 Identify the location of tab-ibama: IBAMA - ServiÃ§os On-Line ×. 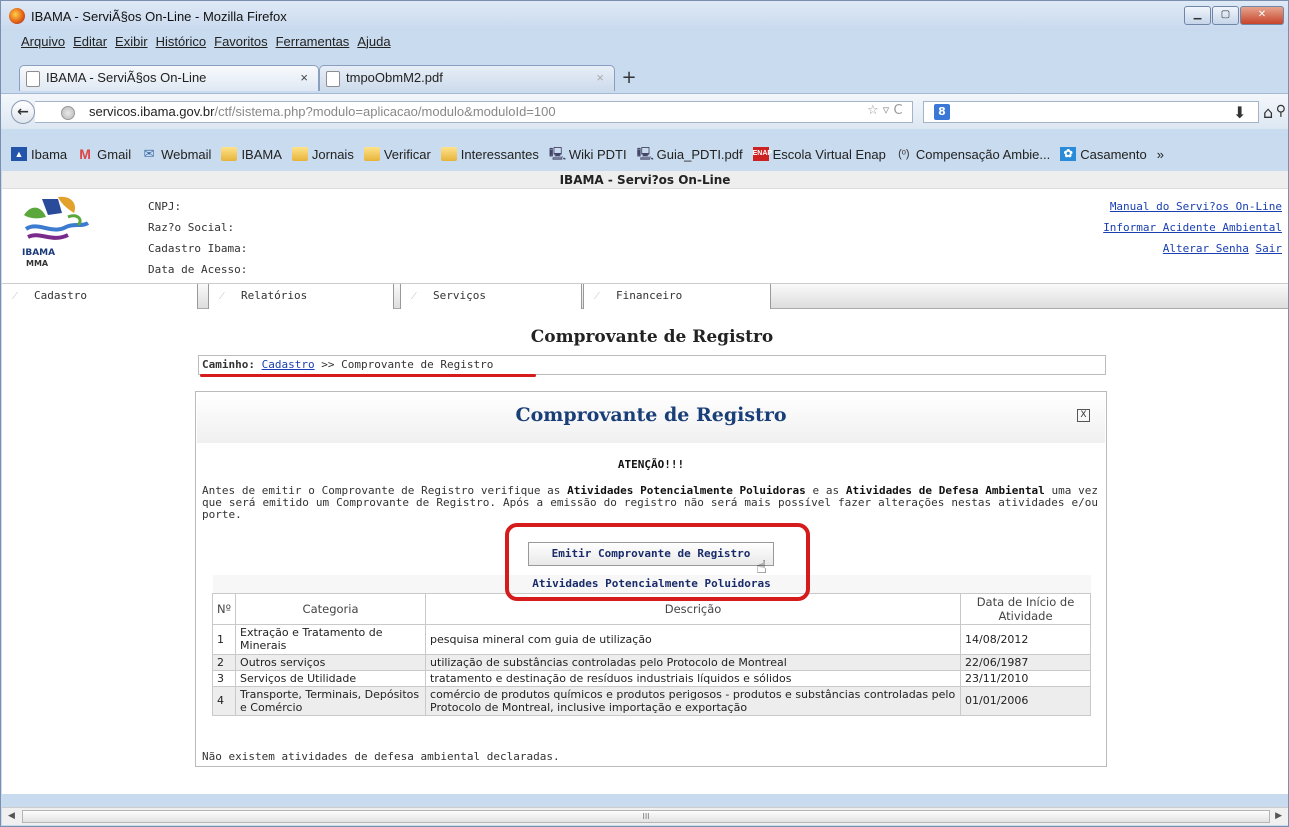
(169, 78).